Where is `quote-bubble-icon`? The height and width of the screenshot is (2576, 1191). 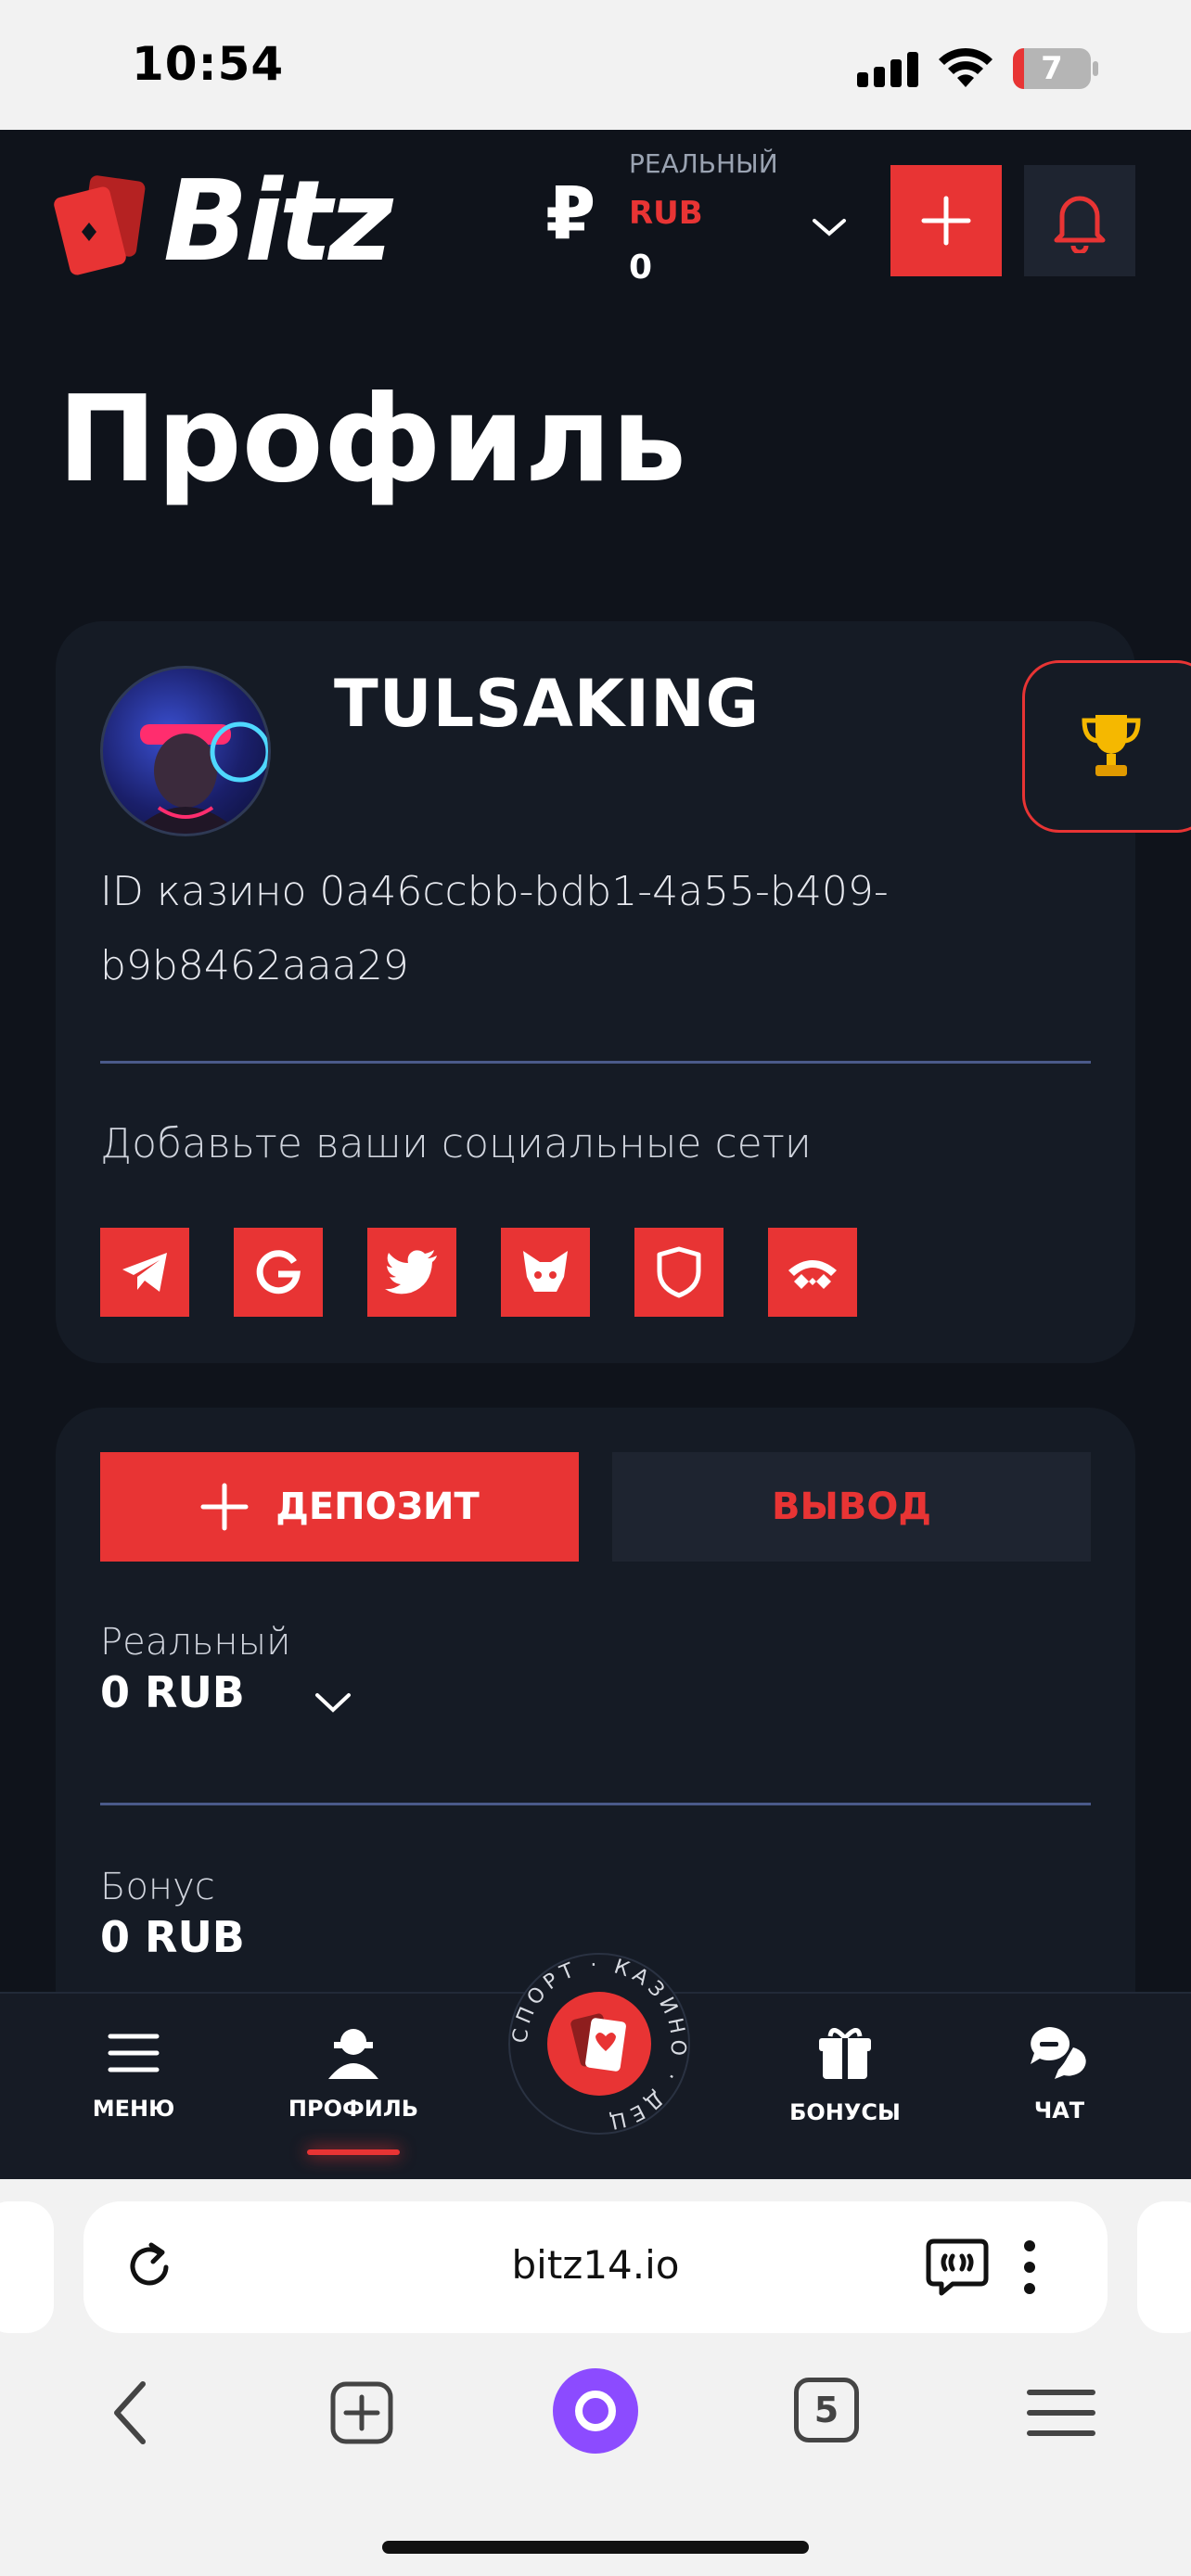 quote-bubble-icon is located at coordinates (958, 2267).